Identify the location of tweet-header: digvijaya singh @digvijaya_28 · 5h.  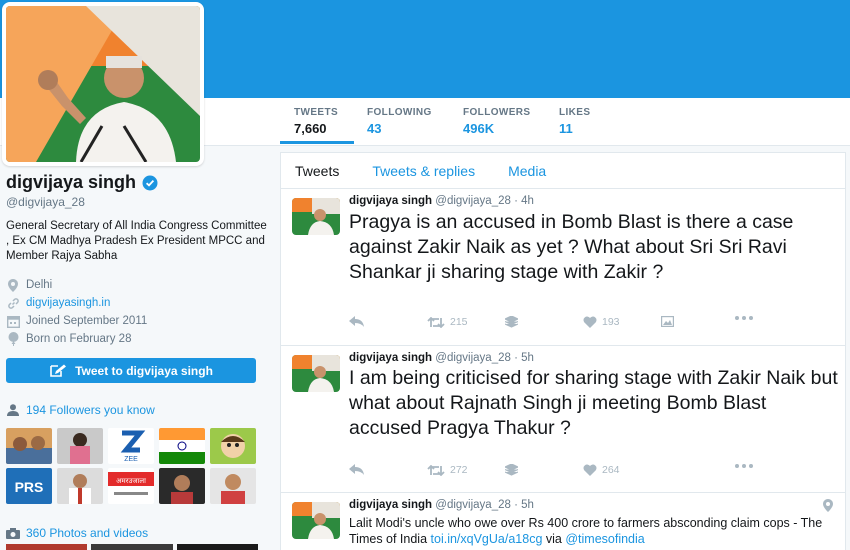
(441, 505).